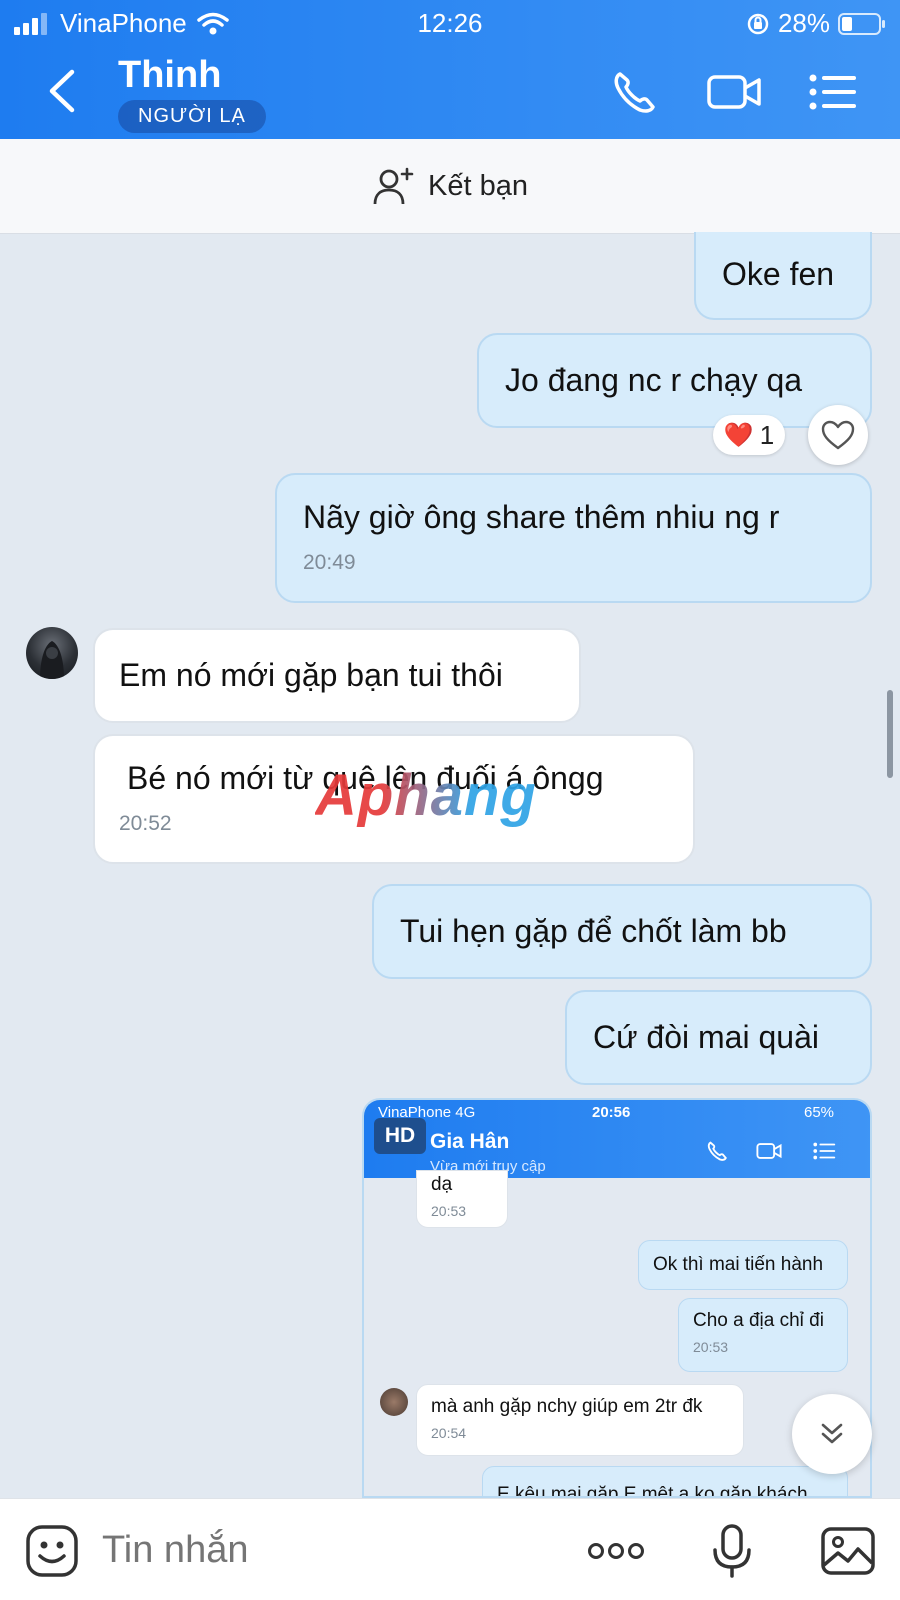  Describe the element at coordinates (393, 186) in the screenshot. I see `add-user-icon` at that location.